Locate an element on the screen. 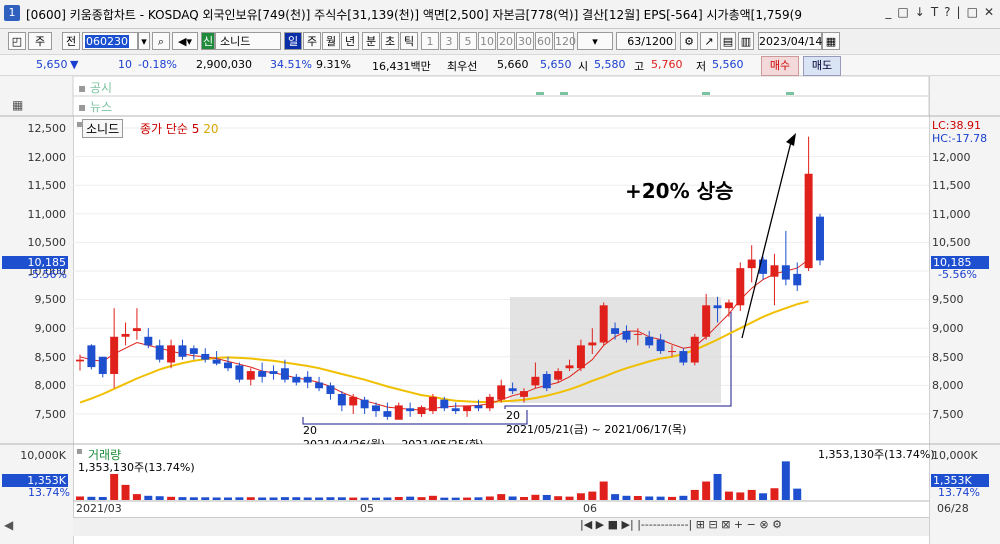  sell-button: 매도 is located at coordinates (822, 66).